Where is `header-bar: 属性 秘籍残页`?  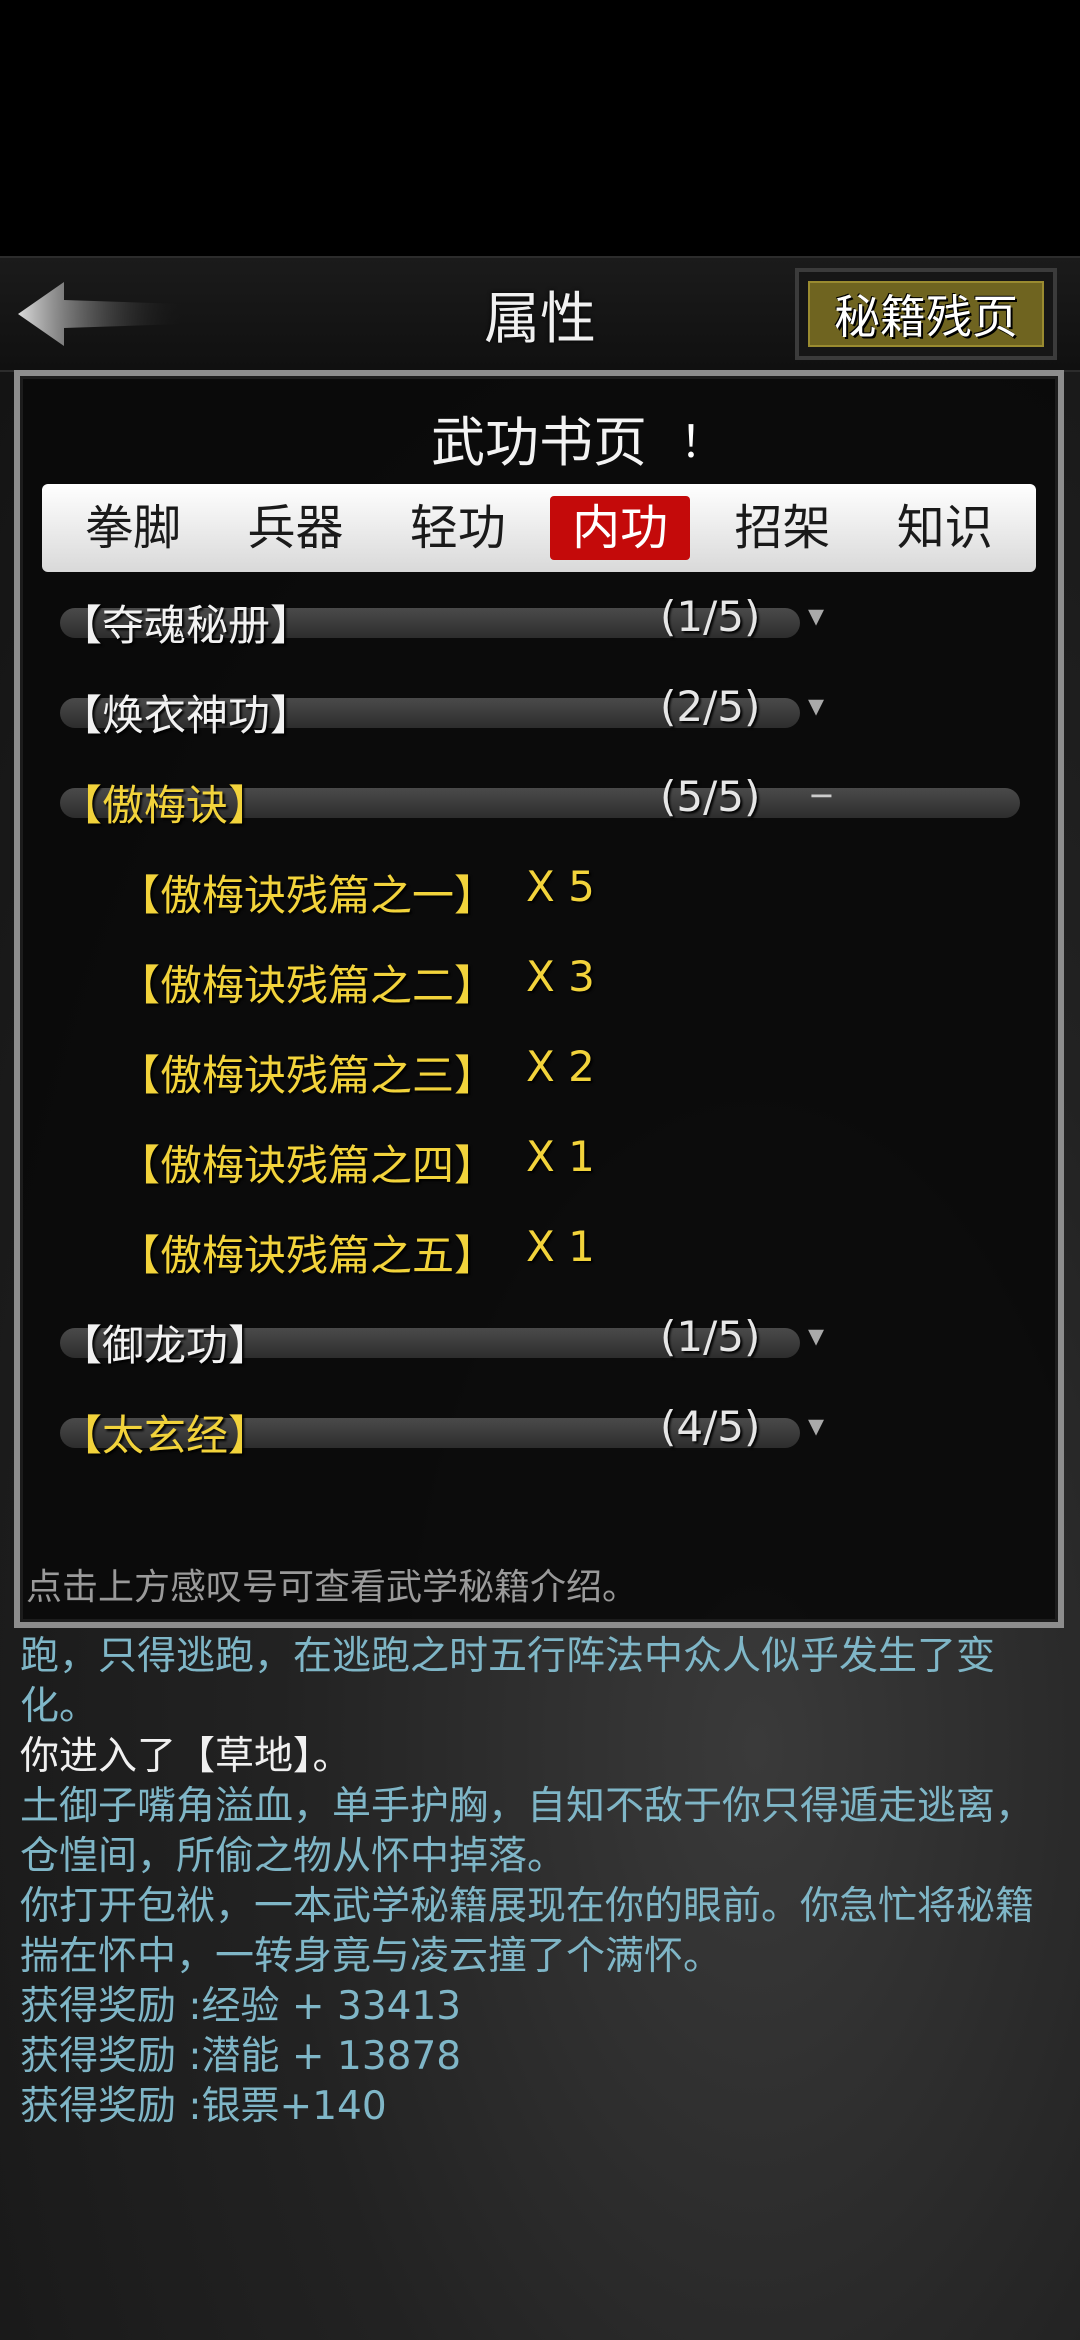 header-bar: 属性 秘籍残页 is located at coordinates (540, 314).